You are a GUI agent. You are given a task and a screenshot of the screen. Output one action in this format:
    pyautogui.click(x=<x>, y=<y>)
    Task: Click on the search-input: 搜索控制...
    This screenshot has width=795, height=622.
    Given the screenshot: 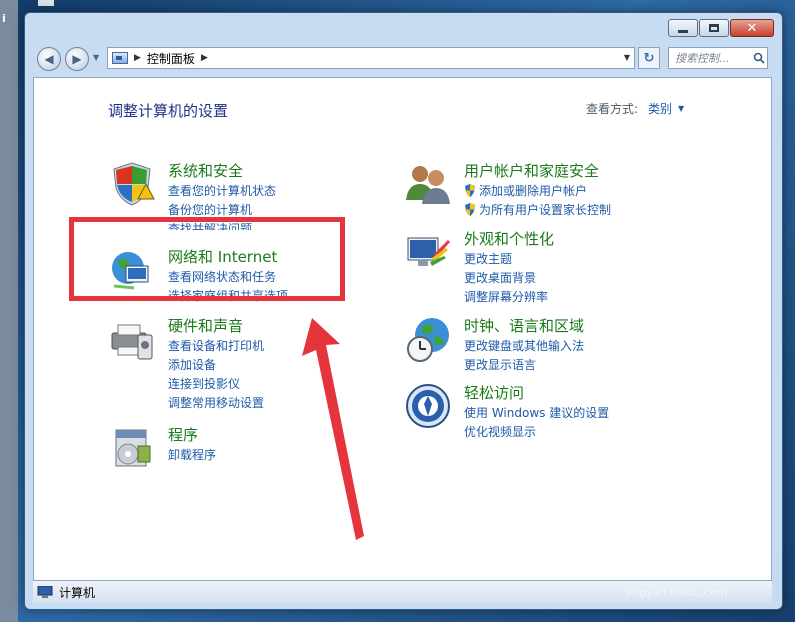 What is the action you would take?
    pyautogui.click(x=710, y=58)
    